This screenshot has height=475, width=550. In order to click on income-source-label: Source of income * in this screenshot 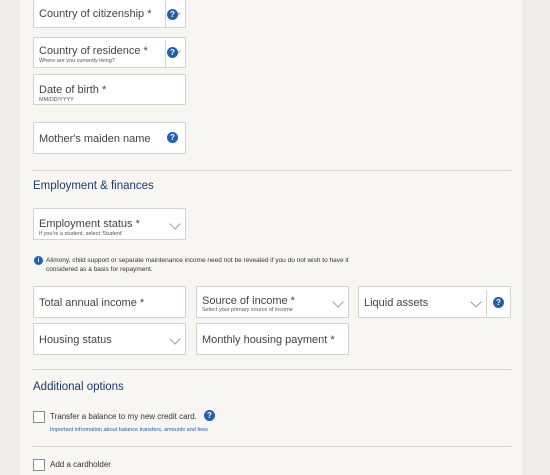, I will do `click(248, 301)`.